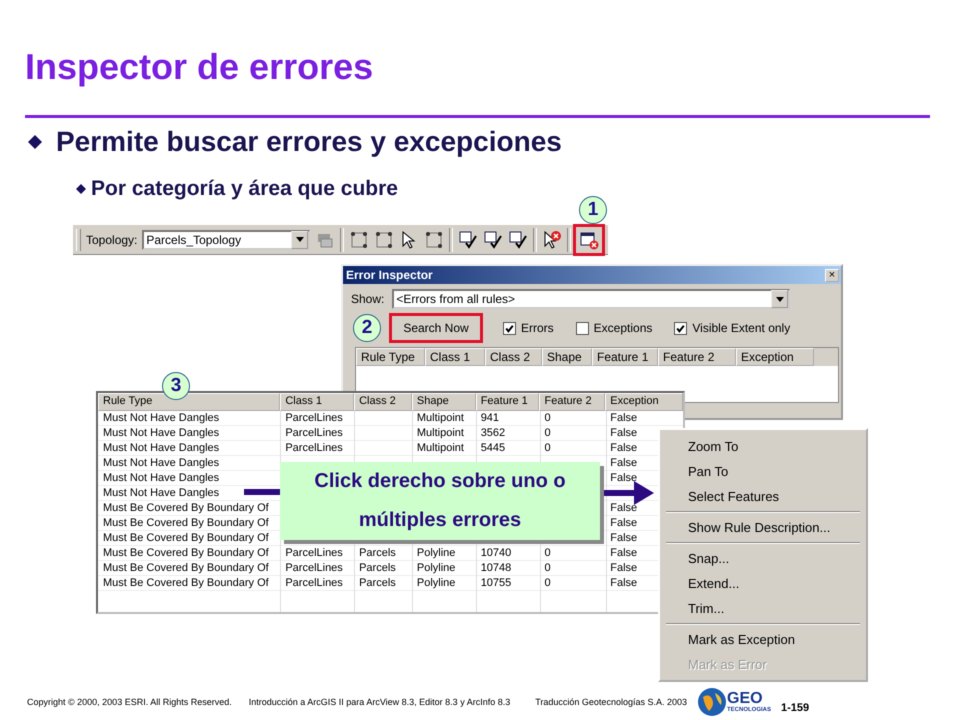  What do you see at coordinates (379, 701) in the screenshot?
I see `course-text: Introducción a ArcGIS II para ArcView 8.3, Editor 8.3 y ArcInfo 8.3` at bounding box center [379, 701].